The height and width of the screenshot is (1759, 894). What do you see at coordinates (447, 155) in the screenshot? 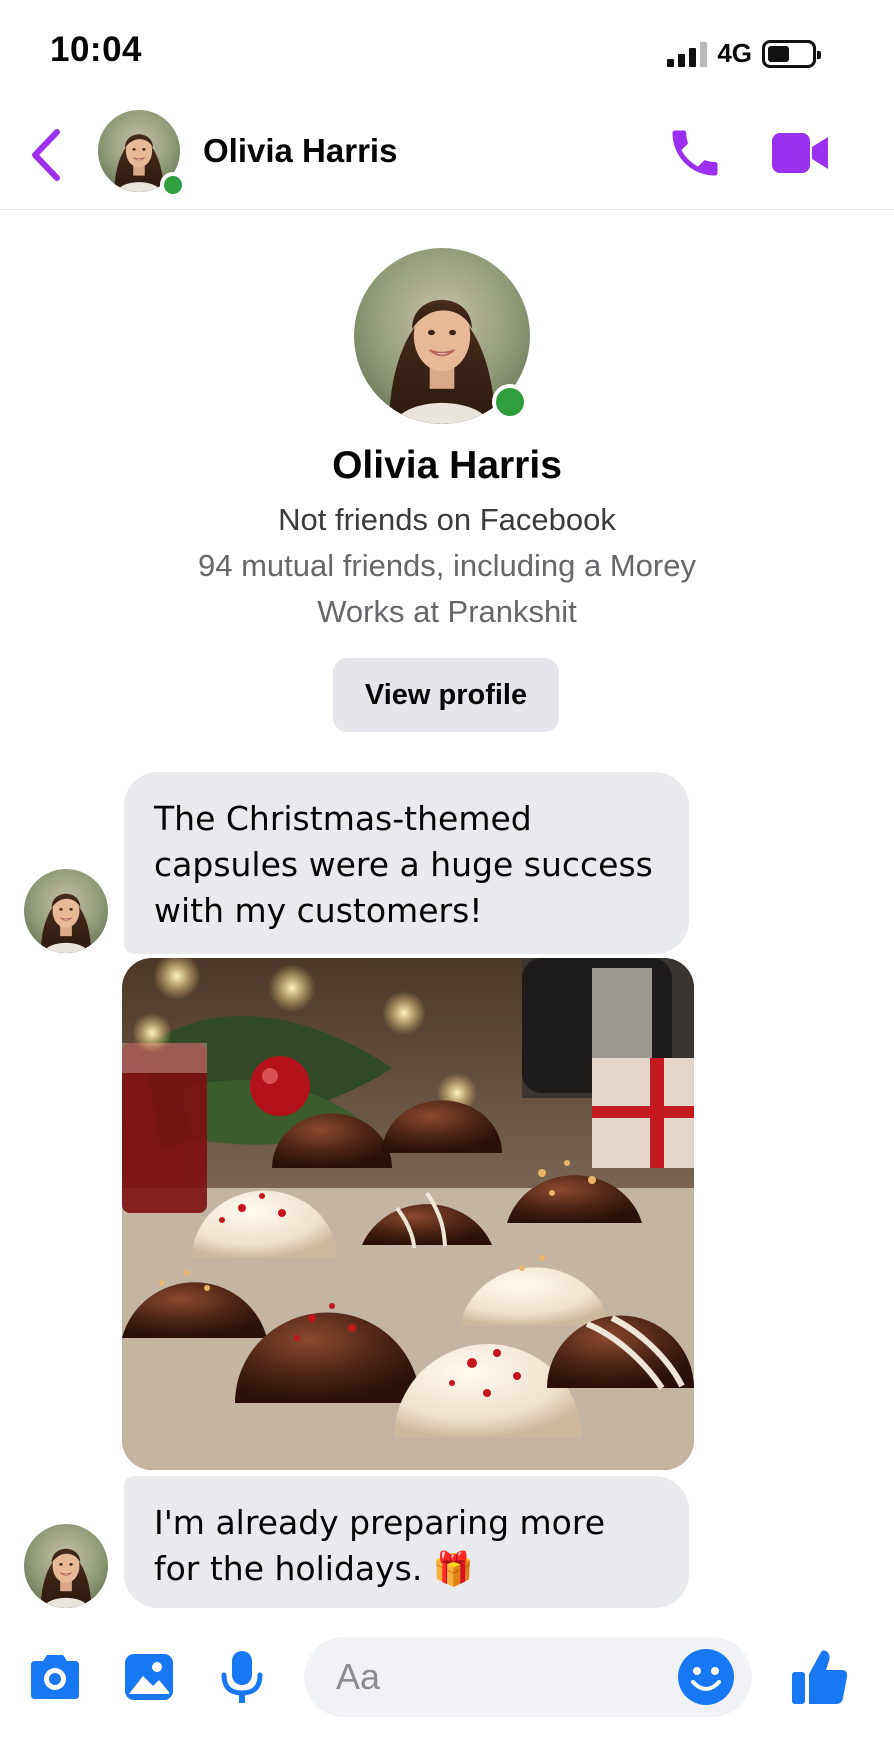
I see `conversation-header: Olivia Harris` at bounding box center [447, 155].